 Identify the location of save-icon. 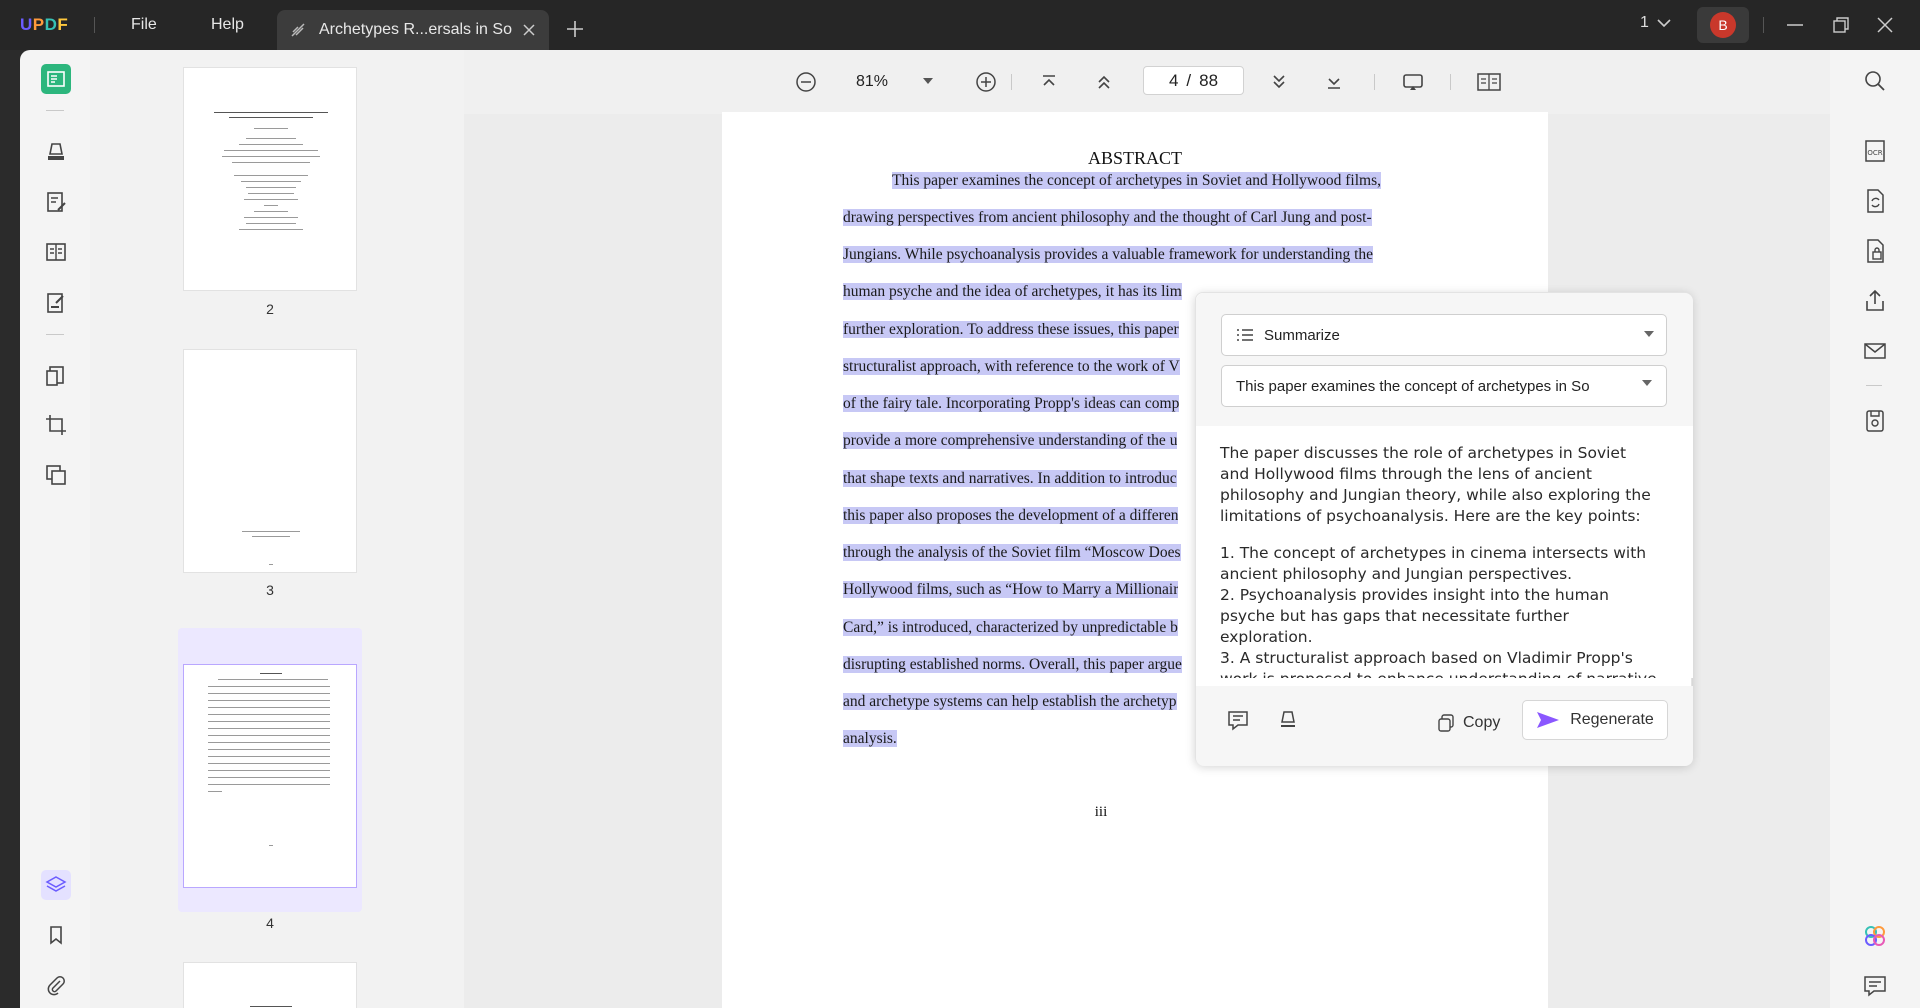
(1875, 421).